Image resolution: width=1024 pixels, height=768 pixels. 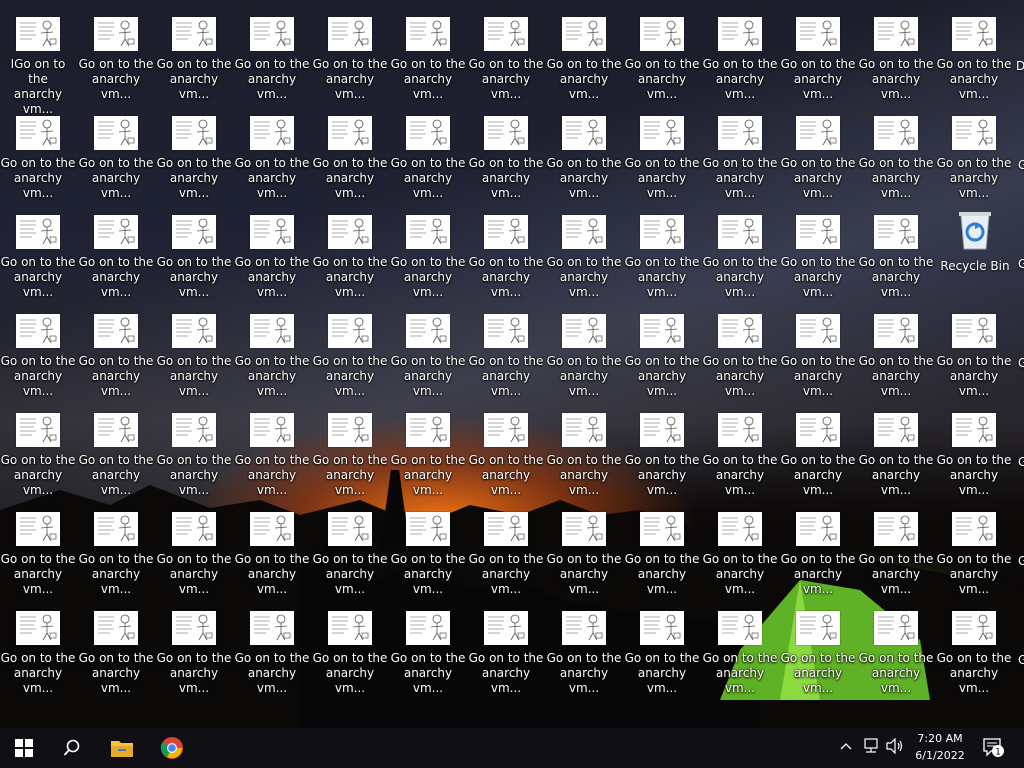 I want to click on start-button, so click(x=24, y=748).